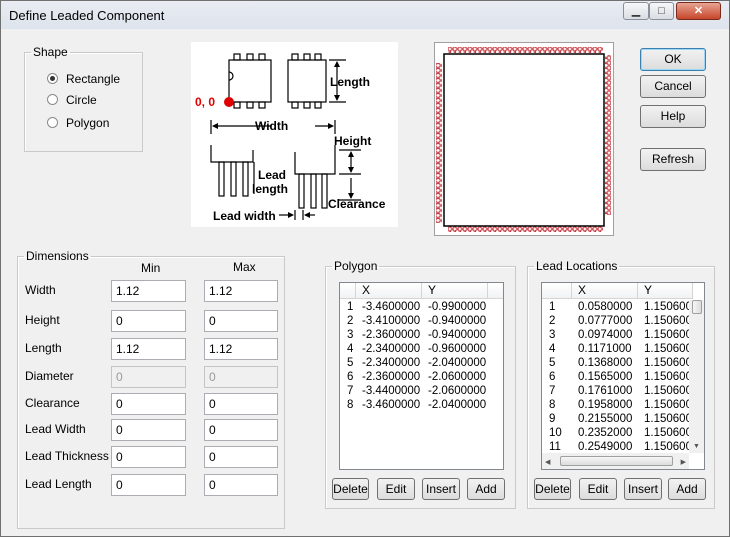 This screenshot has height=537, width=730. What do you see at coordinates (271, 126) in the screenshot?
I see `width-label: Width` at bounding box center [271, 126].